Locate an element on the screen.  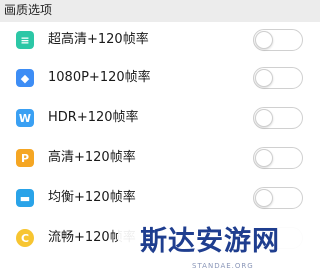
option-label: 均衡+120帧率 is located at coordinates (92, 197).